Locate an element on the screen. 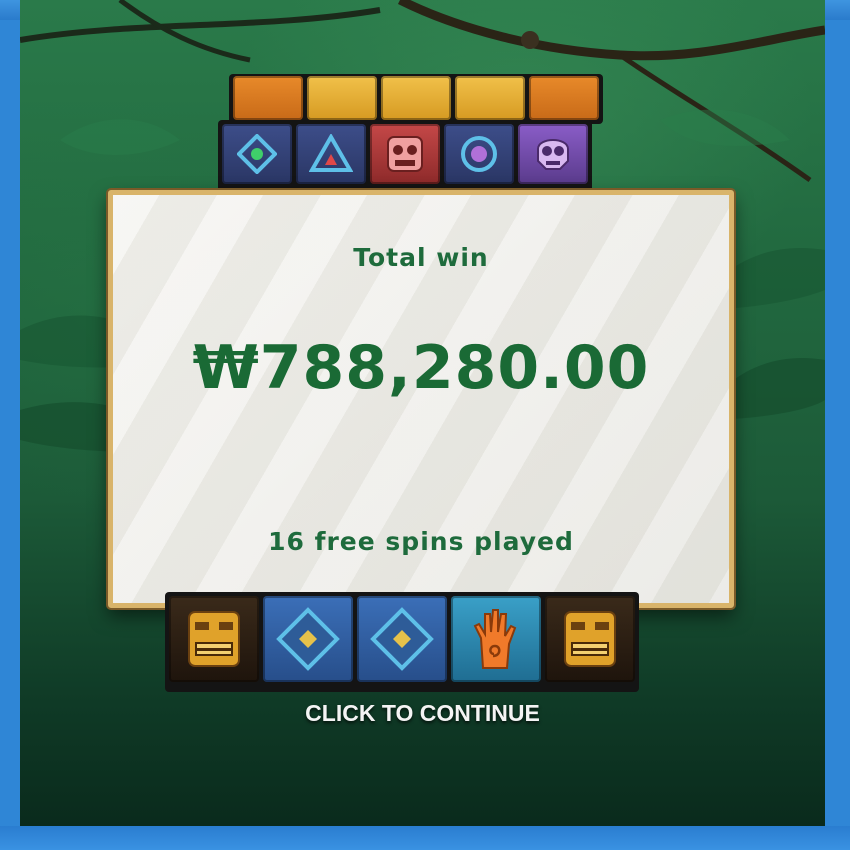 The width and height of the screenshot is (850, 850). circle-gem-tile is located at coordinates (257, 154).